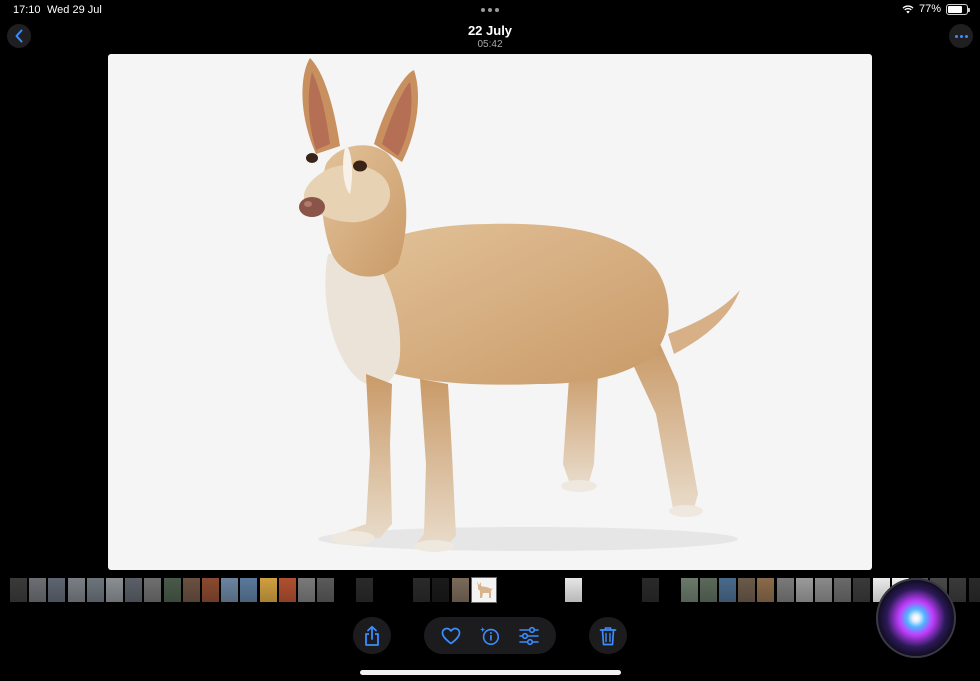 This screenshot has width=980, height=681. I want to click on delete-button, so click(608, 635).